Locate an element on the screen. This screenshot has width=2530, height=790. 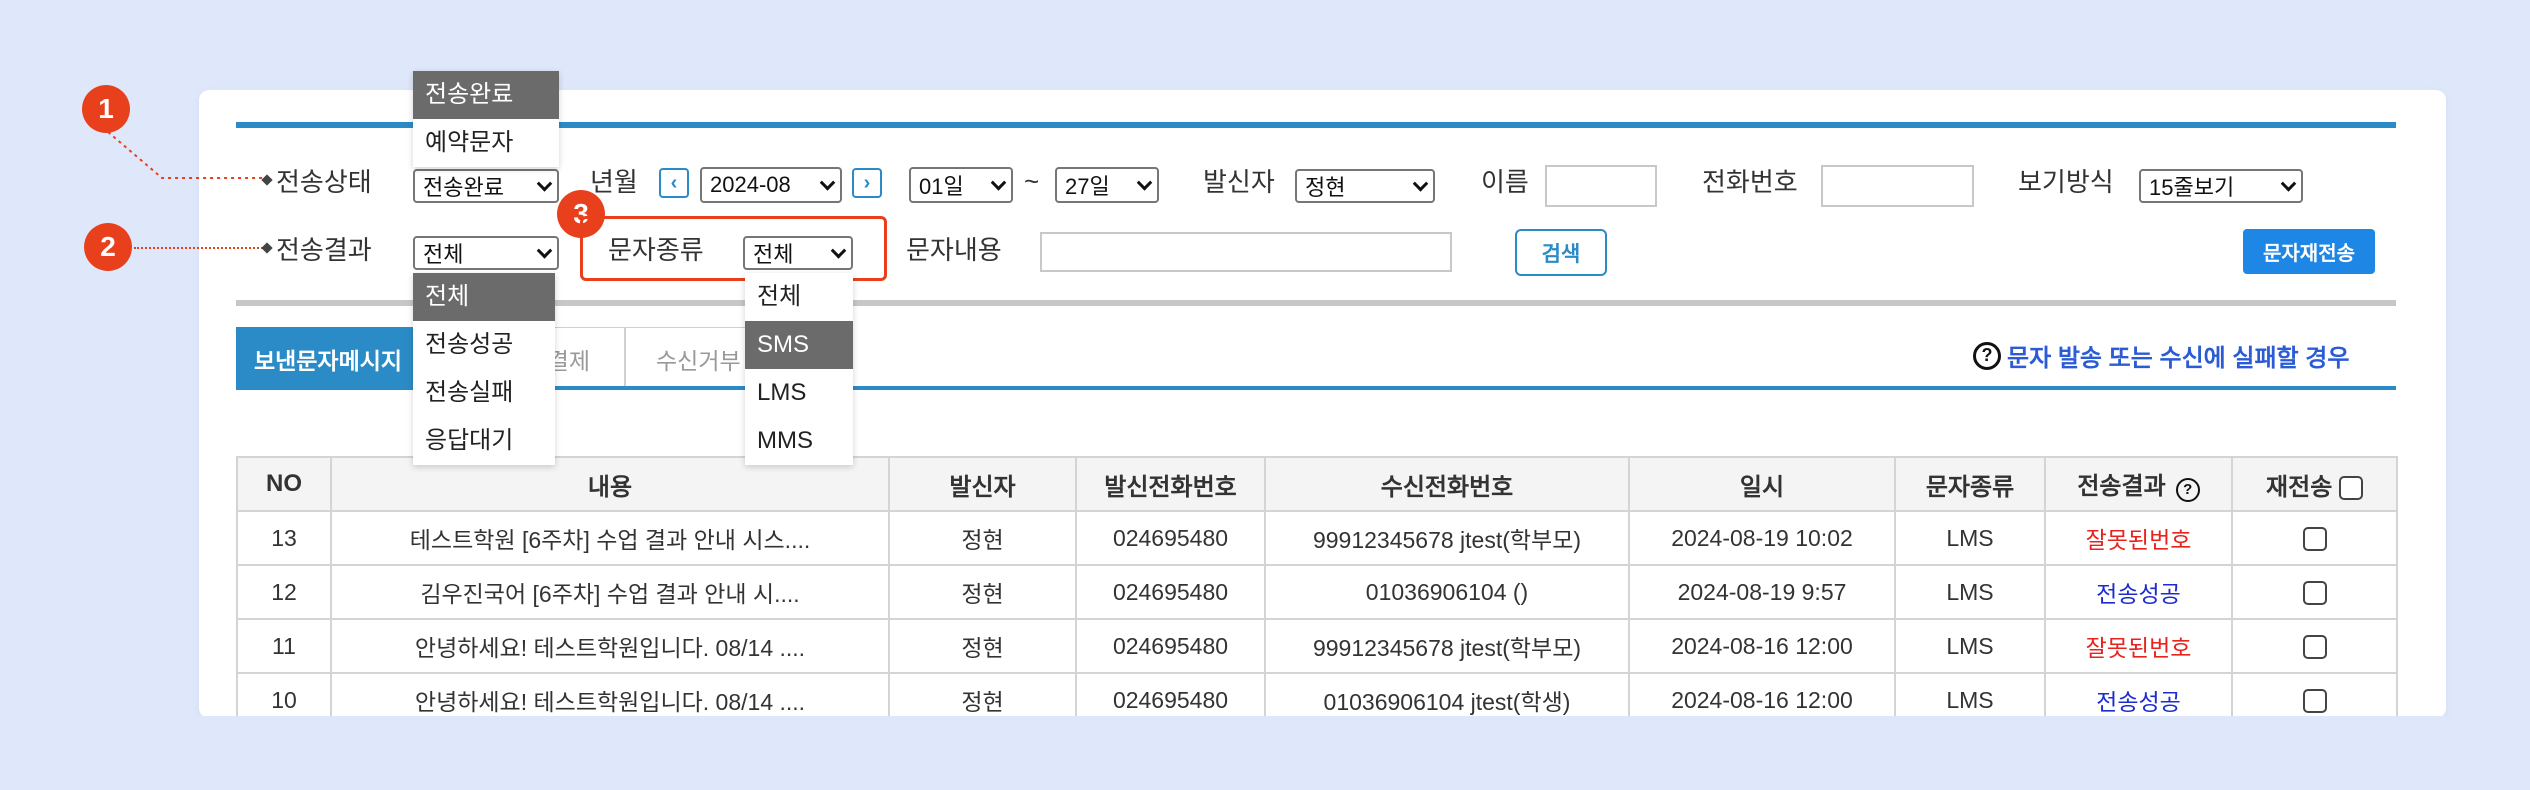
col-header-datetime: 일시 is located at coordinates (1762, 484).